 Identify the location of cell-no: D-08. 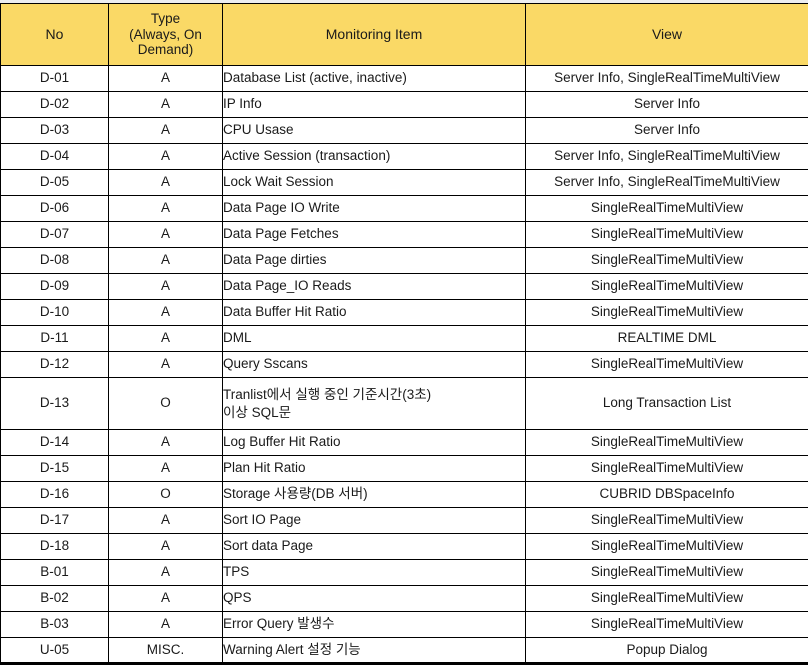
(55, 261).